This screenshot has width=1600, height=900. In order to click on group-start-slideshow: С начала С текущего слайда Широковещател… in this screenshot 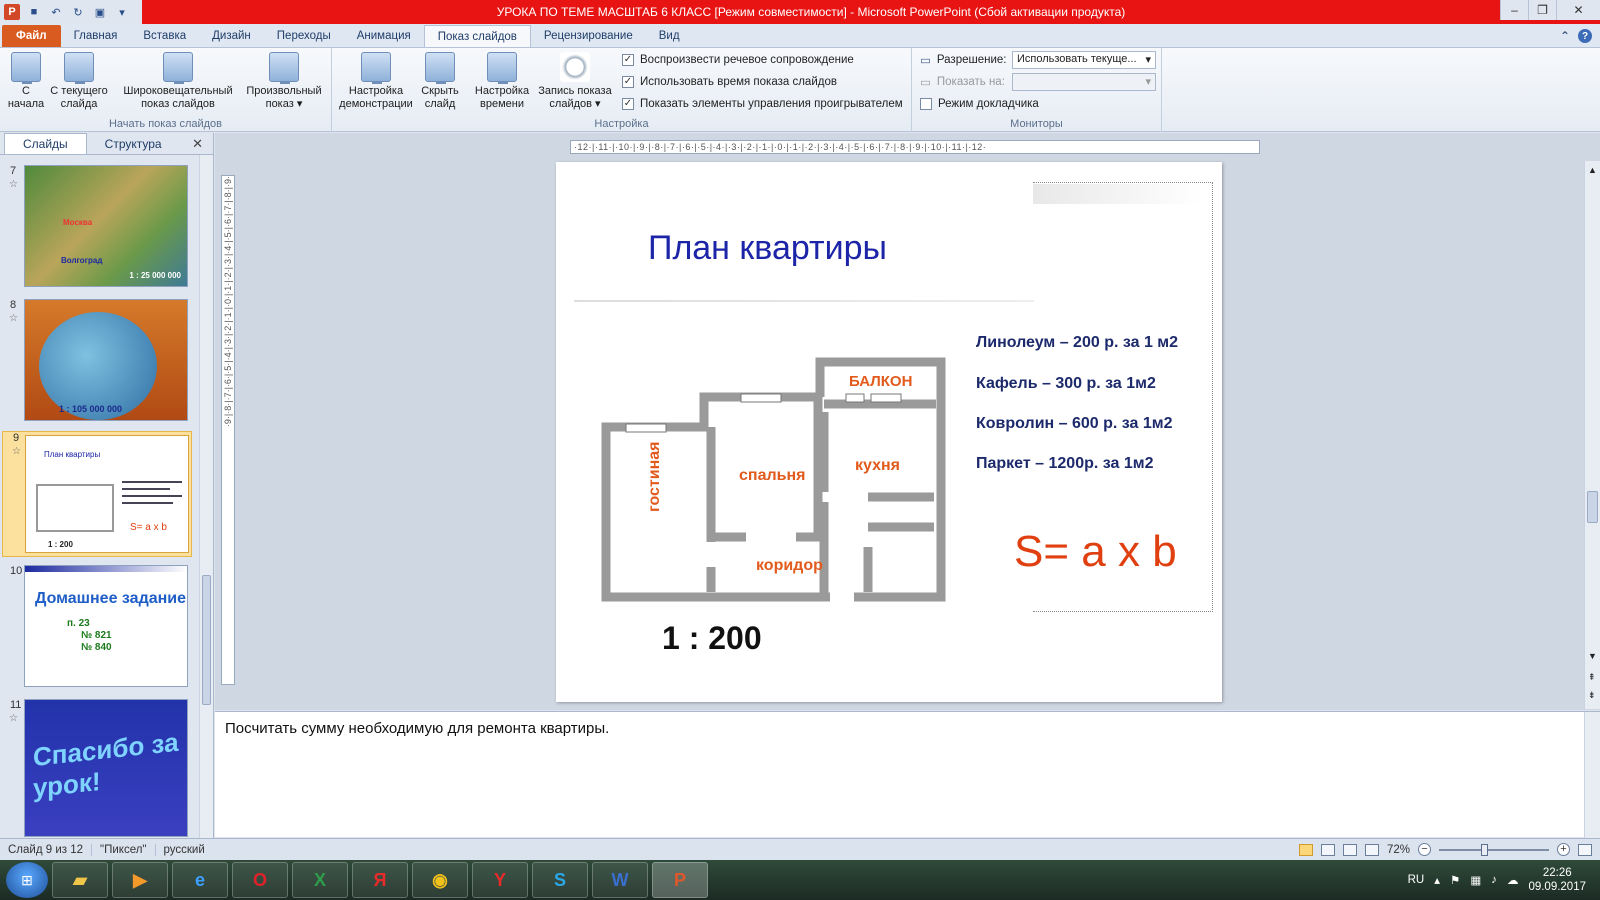, I will do `click(166, 90)`.